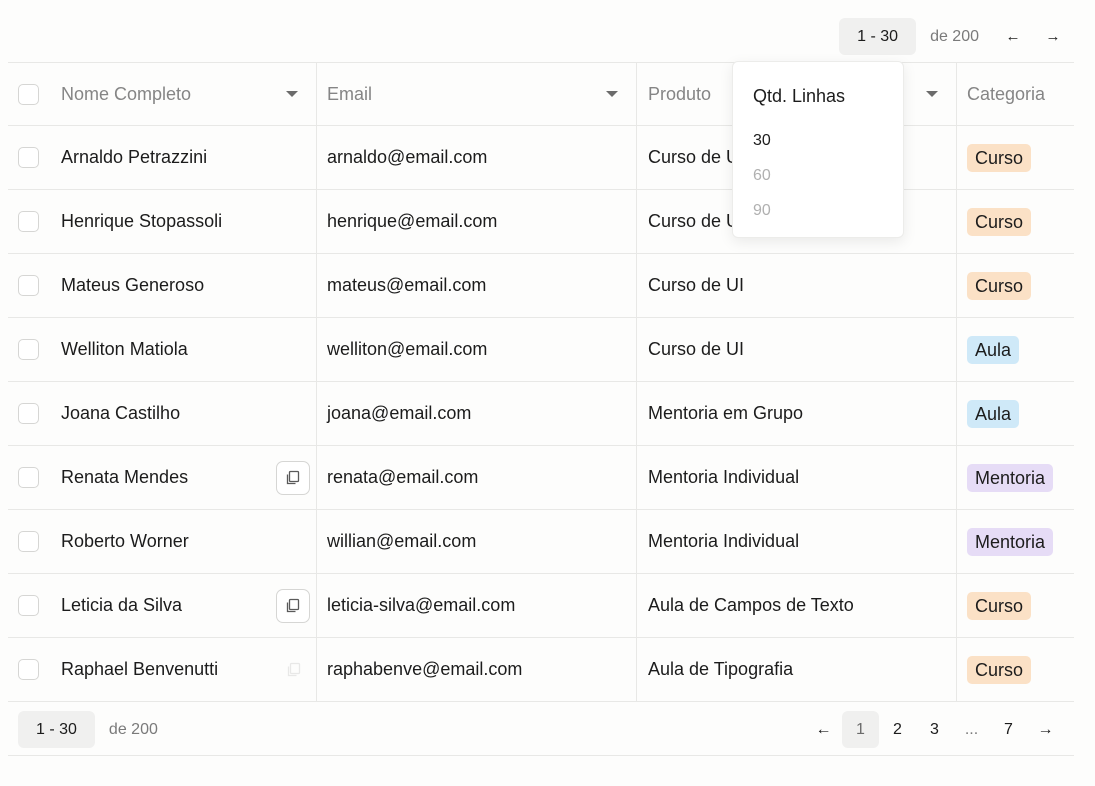 Image resolution: width=1095 pixels, height=786 pixels. I want to click on email-text: raphabenve@email.com, so click(425, 669).